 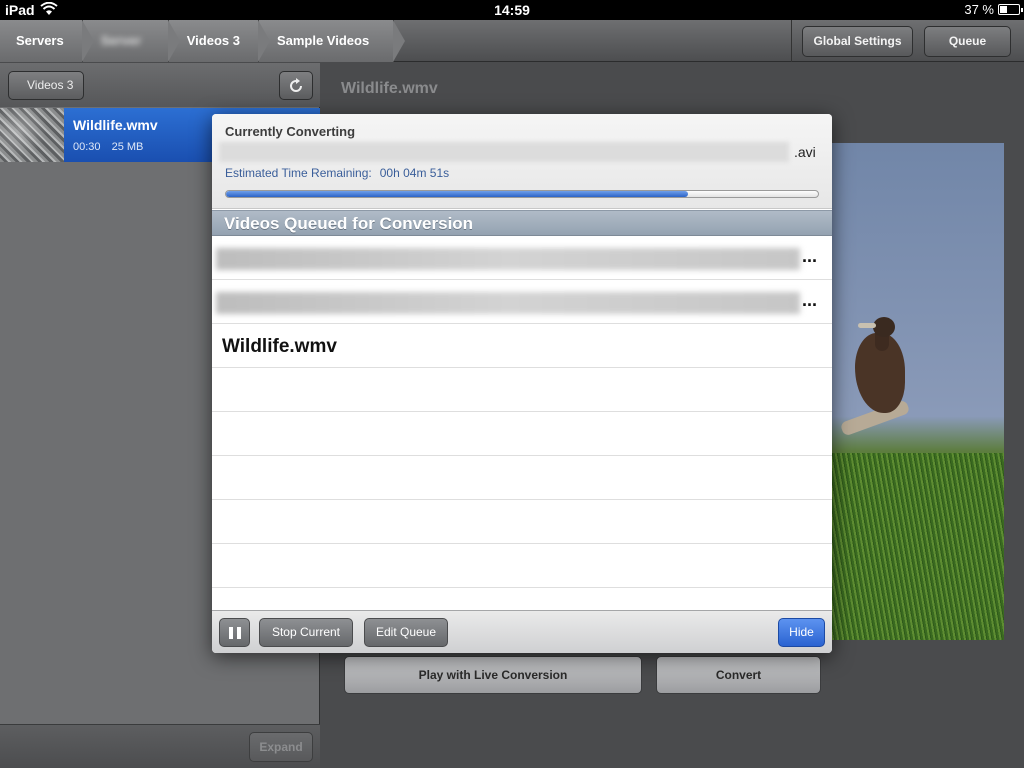 What do you see at coordinates (522, 631) in the screenshot?
I see `popover-toolbar: Stop Current Edit Queue Hide` at bounding box center [522, 631].